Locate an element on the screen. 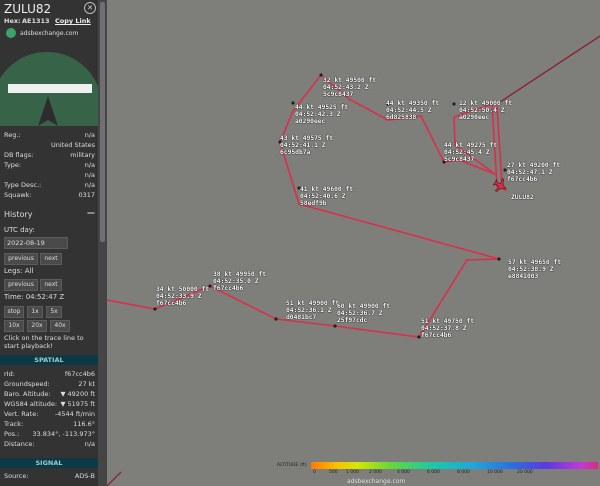 The image size is (600, 486). source-row: Source: ADS-B is located at coordinates (49, 476).